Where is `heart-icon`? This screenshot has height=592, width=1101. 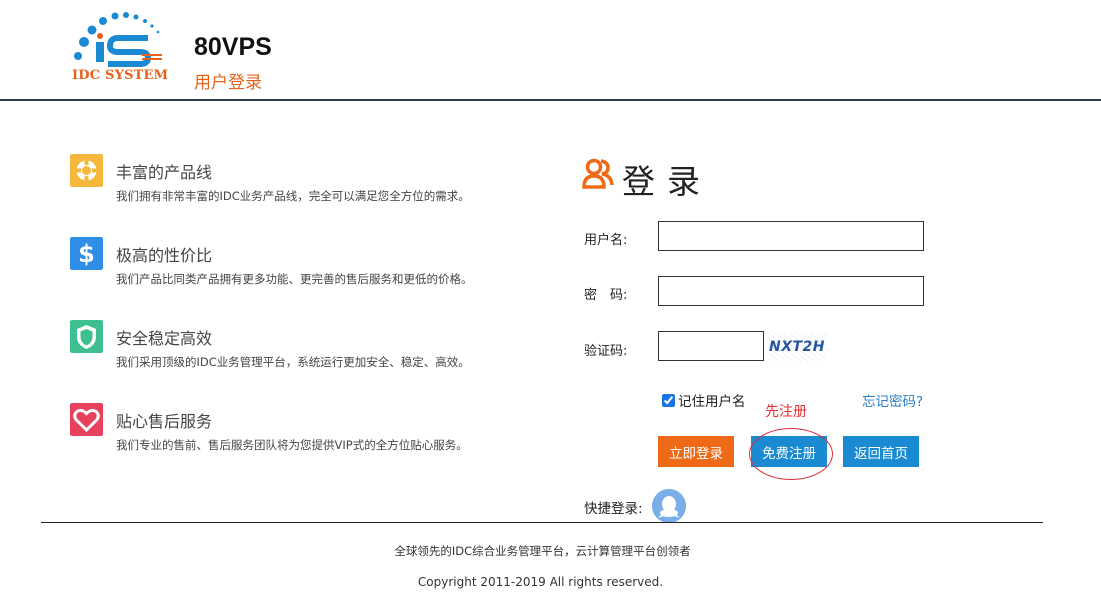
heart-icon is located at coordinates (86, 419).